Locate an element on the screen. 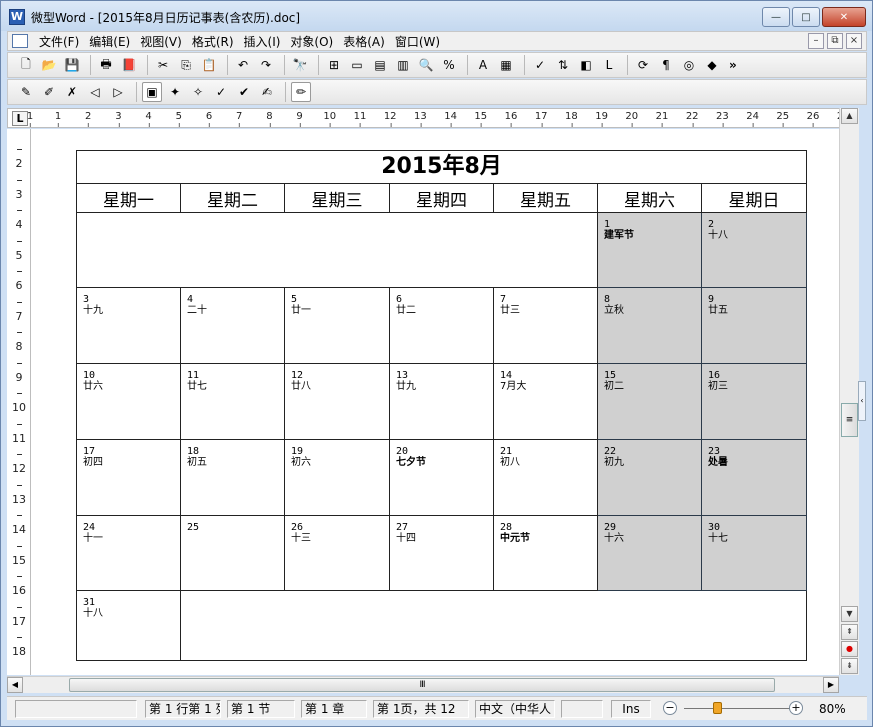  normal-view-icon: ▤ is located at coordinates (380, 65).